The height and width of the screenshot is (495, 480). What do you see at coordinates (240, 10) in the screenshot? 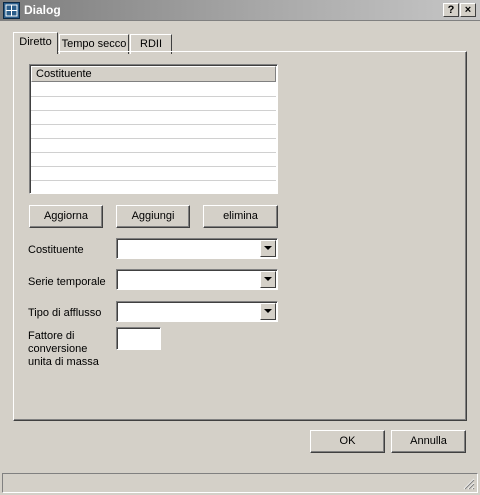
I see `title-bar: Dialog ? ×` at bounding box center [240, 10].